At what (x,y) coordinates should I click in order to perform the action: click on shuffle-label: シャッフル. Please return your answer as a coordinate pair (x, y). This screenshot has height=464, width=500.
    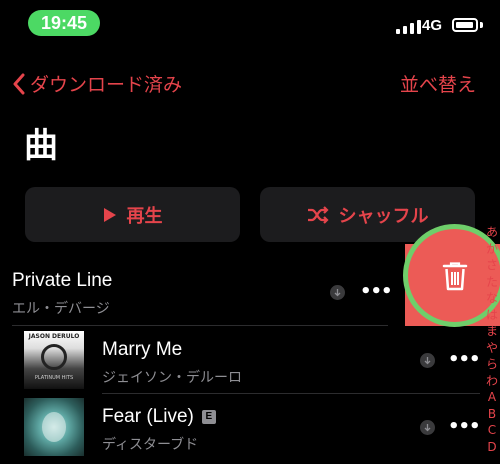
    Looking at the image, I should click on (383, 216).